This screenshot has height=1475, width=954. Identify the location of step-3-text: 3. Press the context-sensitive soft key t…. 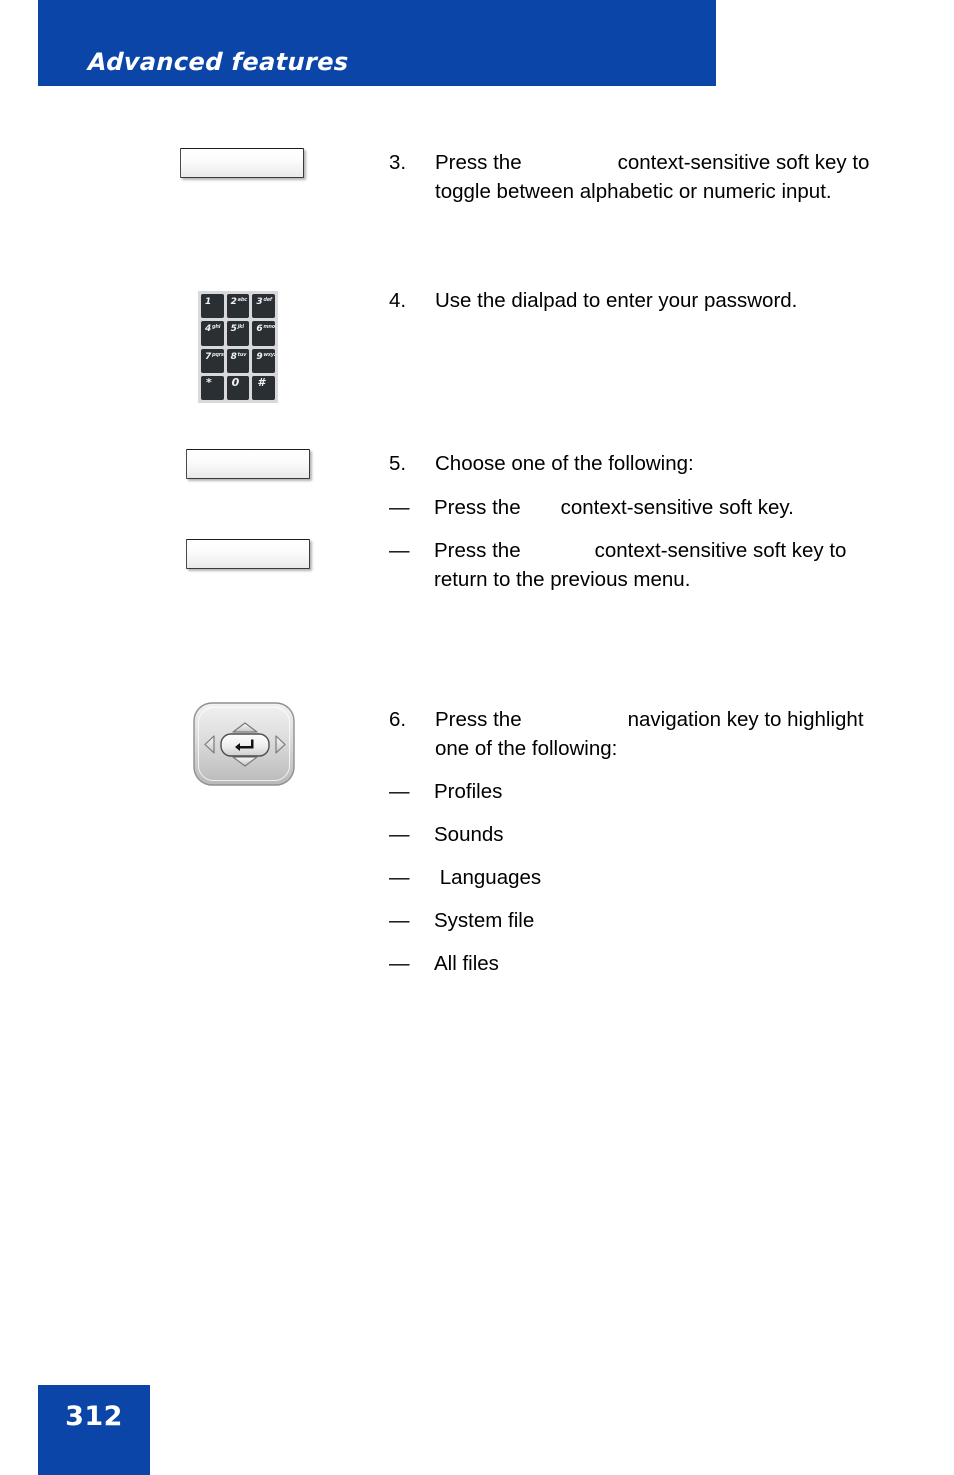
(639, 177).